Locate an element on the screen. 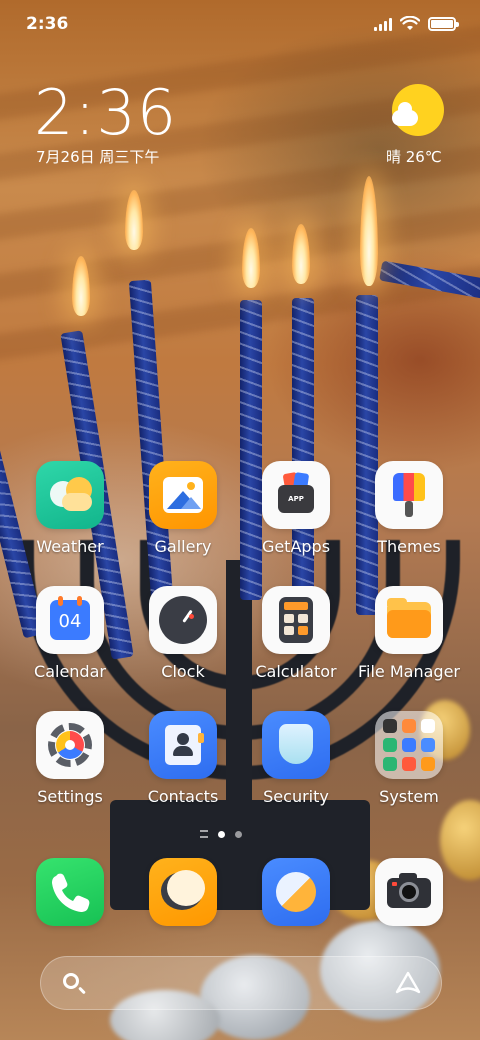 This screenshot has height=1040, width=480. camera-icon is located at coordinates (409, 892).